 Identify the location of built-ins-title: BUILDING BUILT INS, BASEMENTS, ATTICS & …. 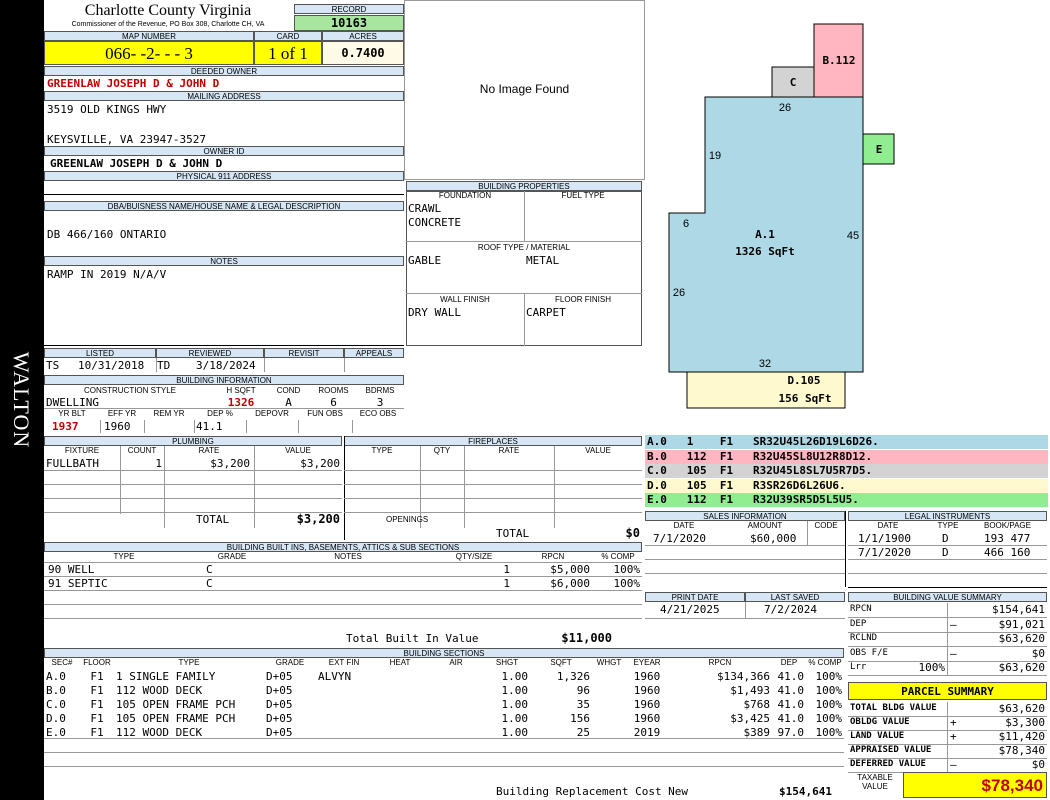
(343, 547).